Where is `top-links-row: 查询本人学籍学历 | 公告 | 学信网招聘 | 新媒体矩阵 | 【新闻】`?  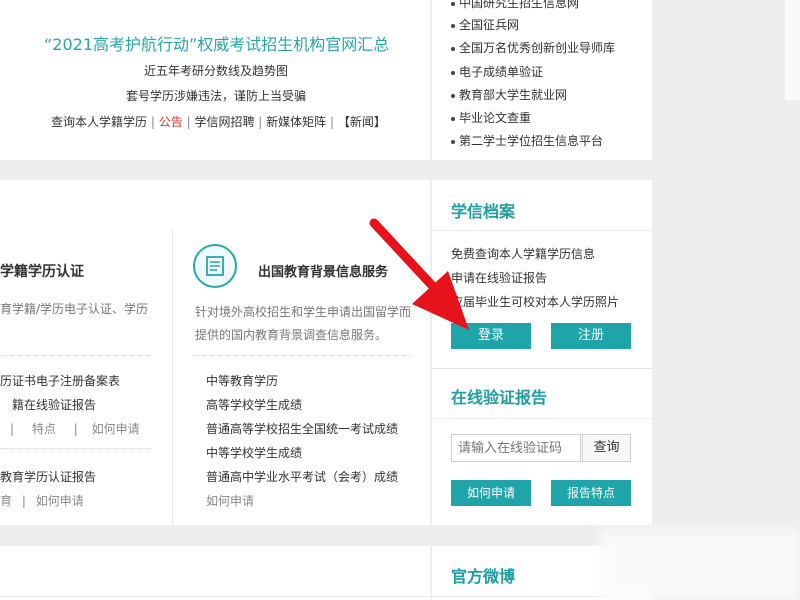 top-links-row: 查询本人学籍学历 | 公告 | 学信网招聘 | 新媒体矩阵 | 【新闻】 is located at coordinates (218, 121).